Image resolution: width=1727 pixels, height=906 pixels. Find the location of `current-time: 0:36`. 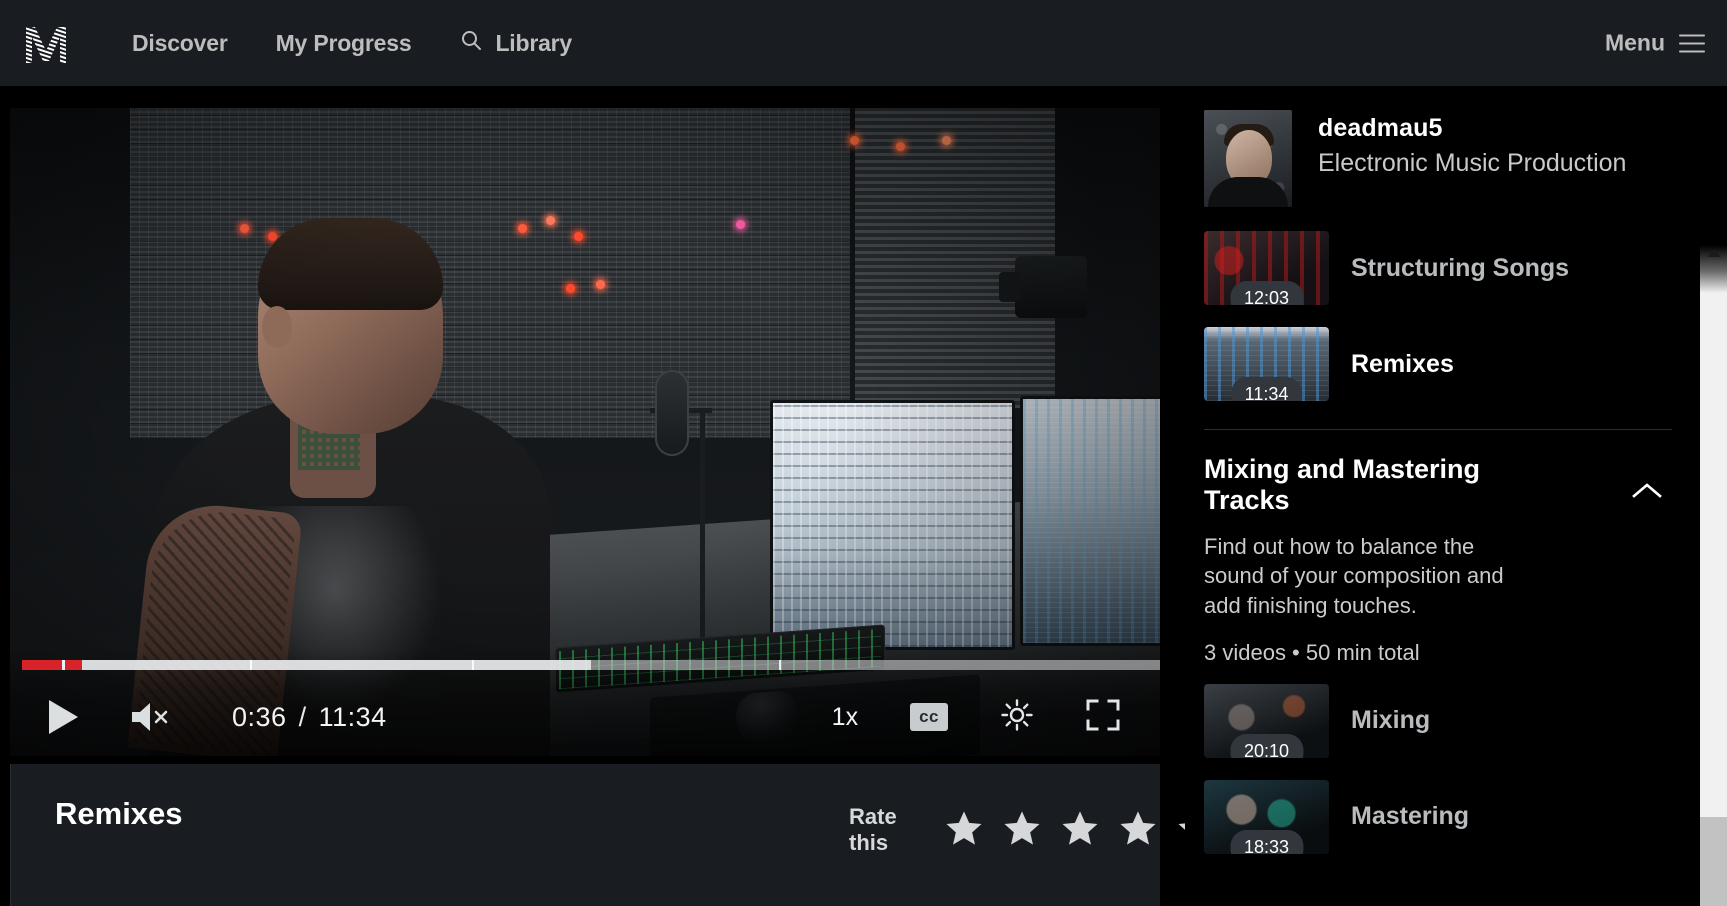

current-time: 0:36 is located at coordinates (259, 716).